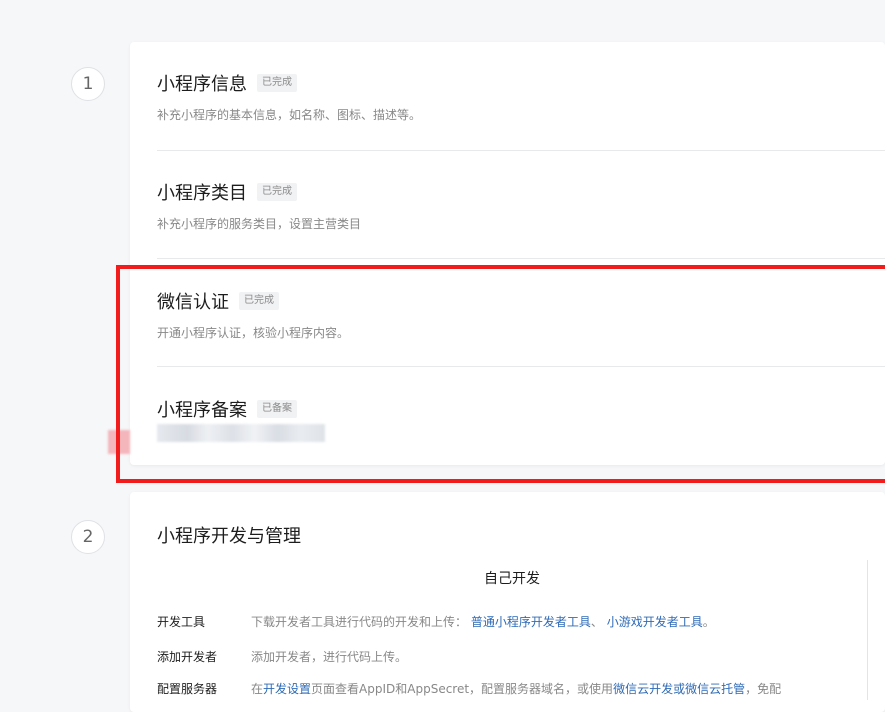  Describe the element at coordinates (521, 409) in the screenshot. I see `item-mini-program-filing: 小程序备案 已备案` at that location.